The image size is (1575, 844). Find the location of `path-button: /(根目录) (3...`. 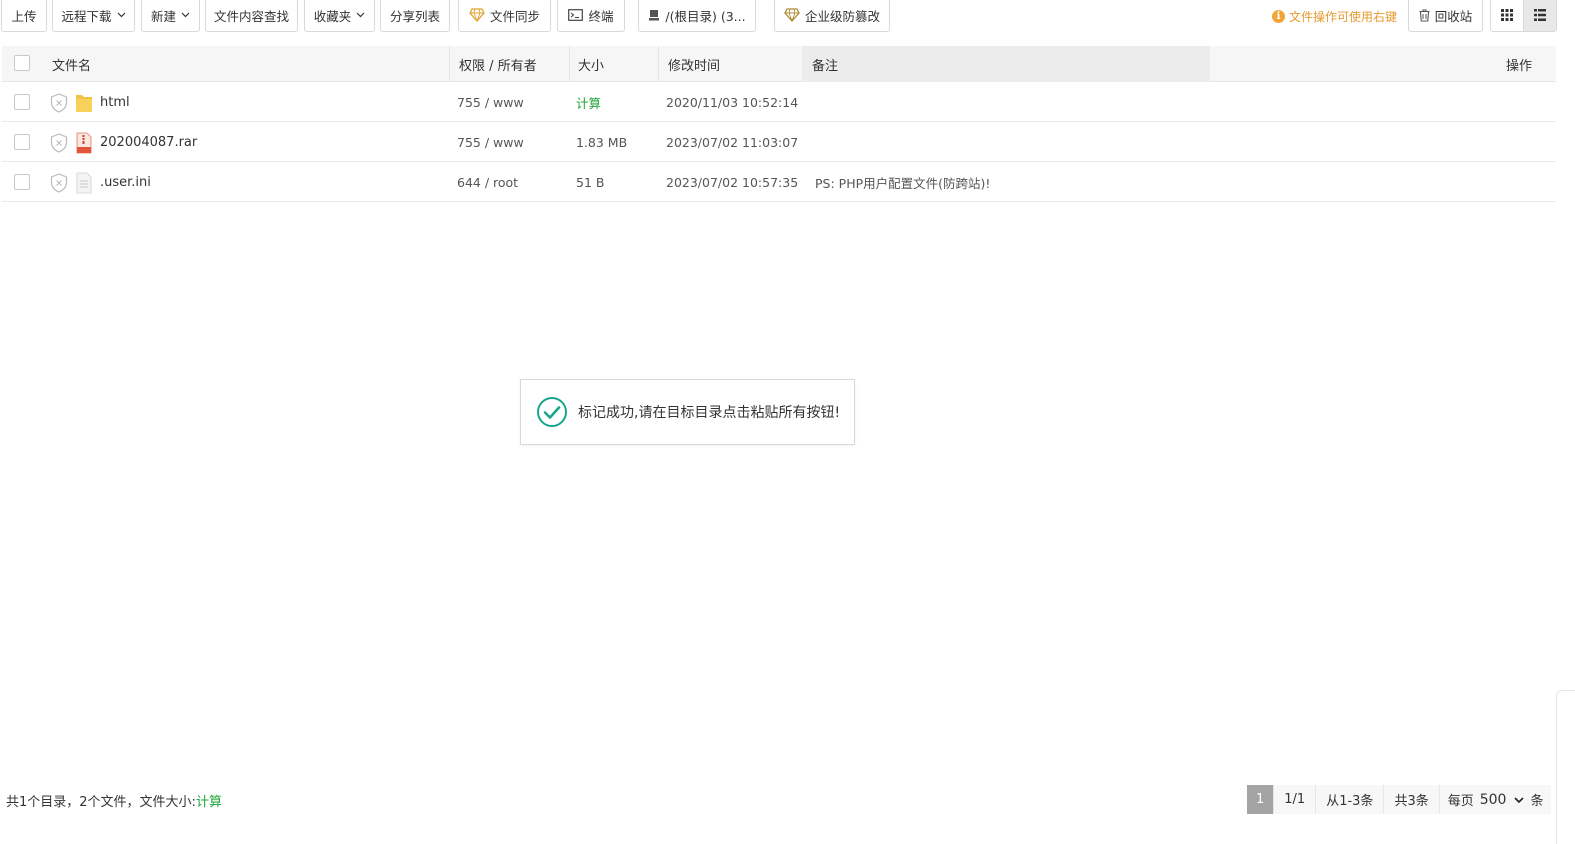

path-button: /(根目录) (3... is located at coordinates (697, 16).